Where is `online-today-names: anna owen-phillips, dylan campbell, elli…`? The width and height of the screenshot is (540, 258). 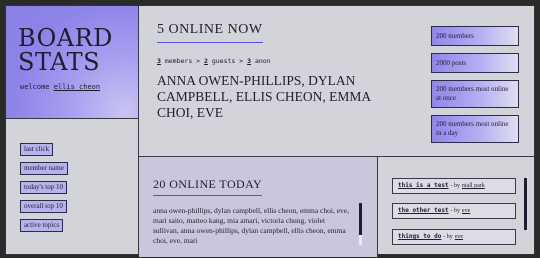
online-today-names: anna owen-phillips, dylan campbell, elli… is located at coordinates (251, 225).